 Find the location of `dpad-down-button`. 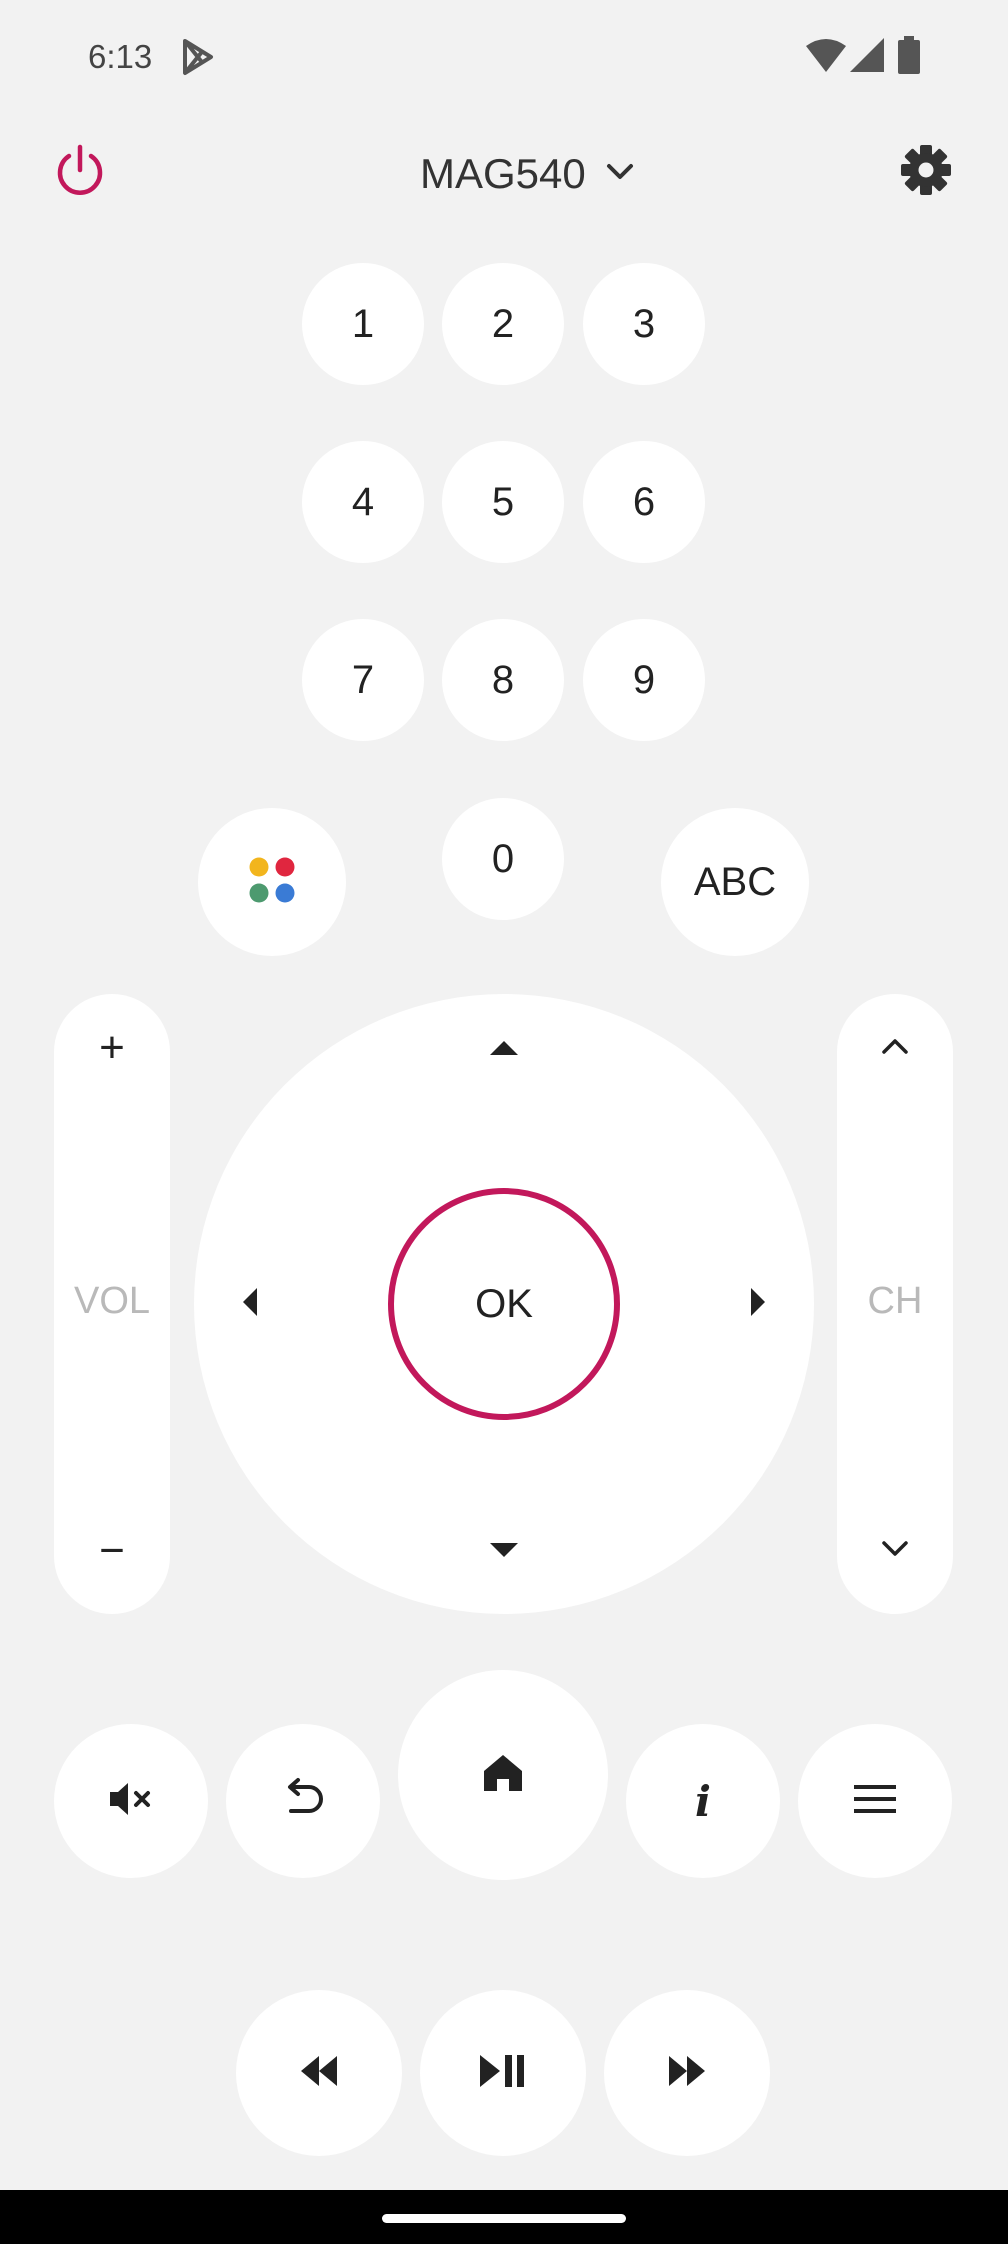

dpad-down-button is located at coordinates (504, 1552).